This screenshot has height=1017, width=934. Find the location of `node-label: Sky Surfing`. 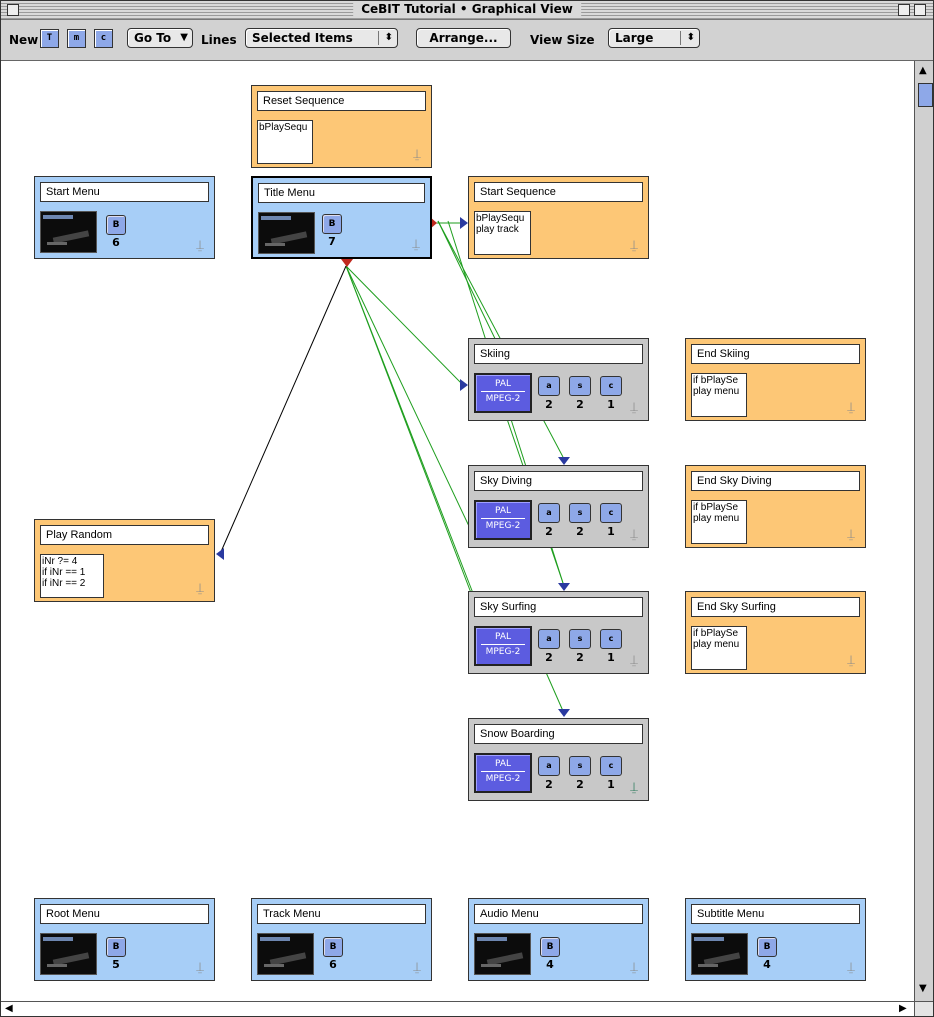

node-label: Sky Surfing is located at coordinates (558, 607).